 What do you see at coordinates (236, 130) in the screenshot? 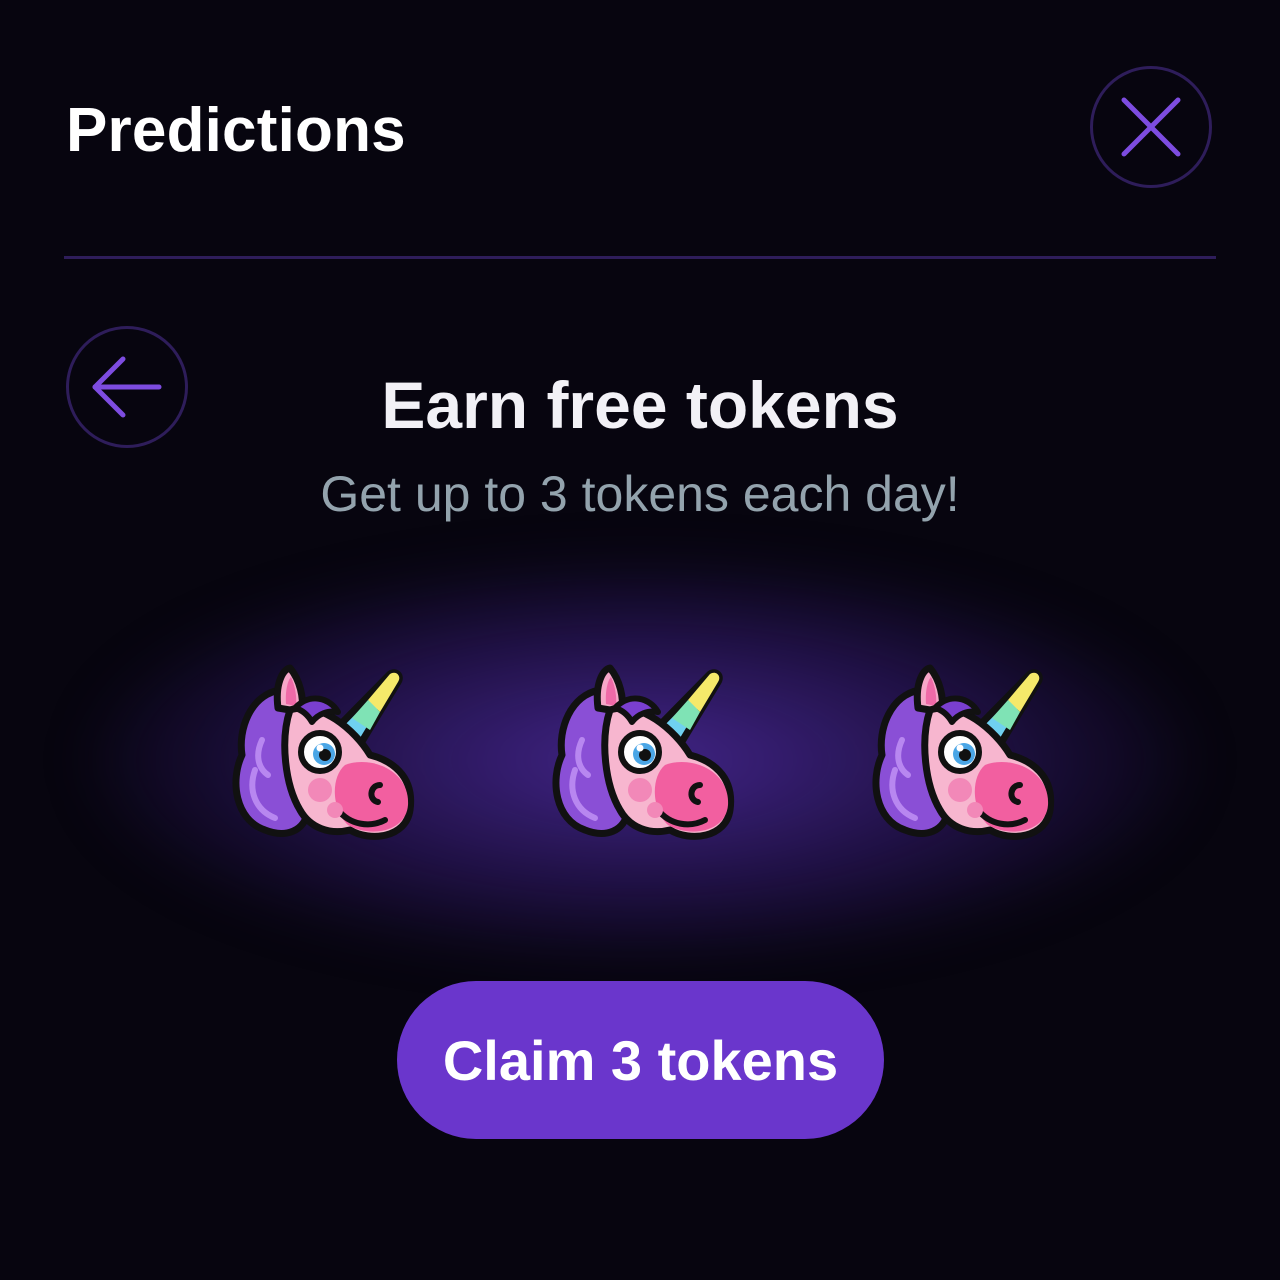
I see `page-title: Predictions` at bounding box center [236, 130].